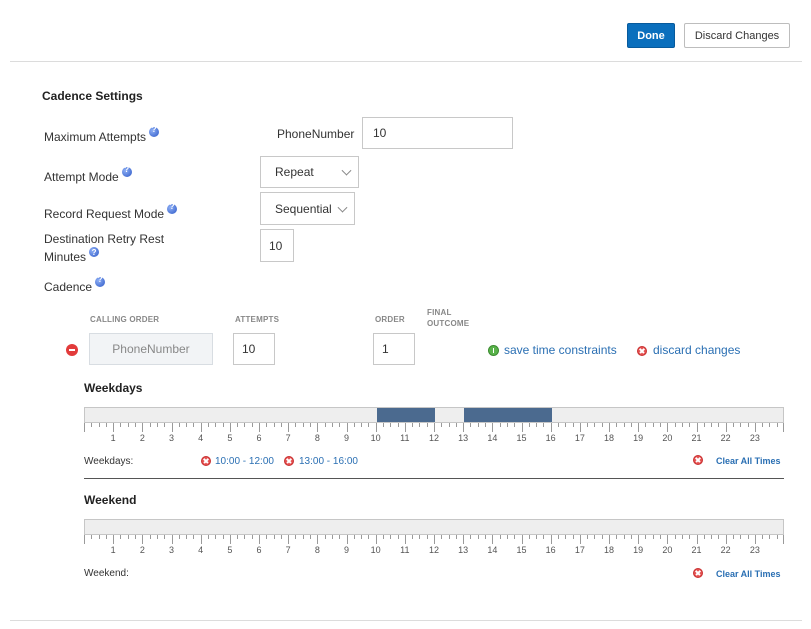 Image resolution: width=811 pixels, height=629 pixels. I want to click on hour-label: 12, so click(434, 438).